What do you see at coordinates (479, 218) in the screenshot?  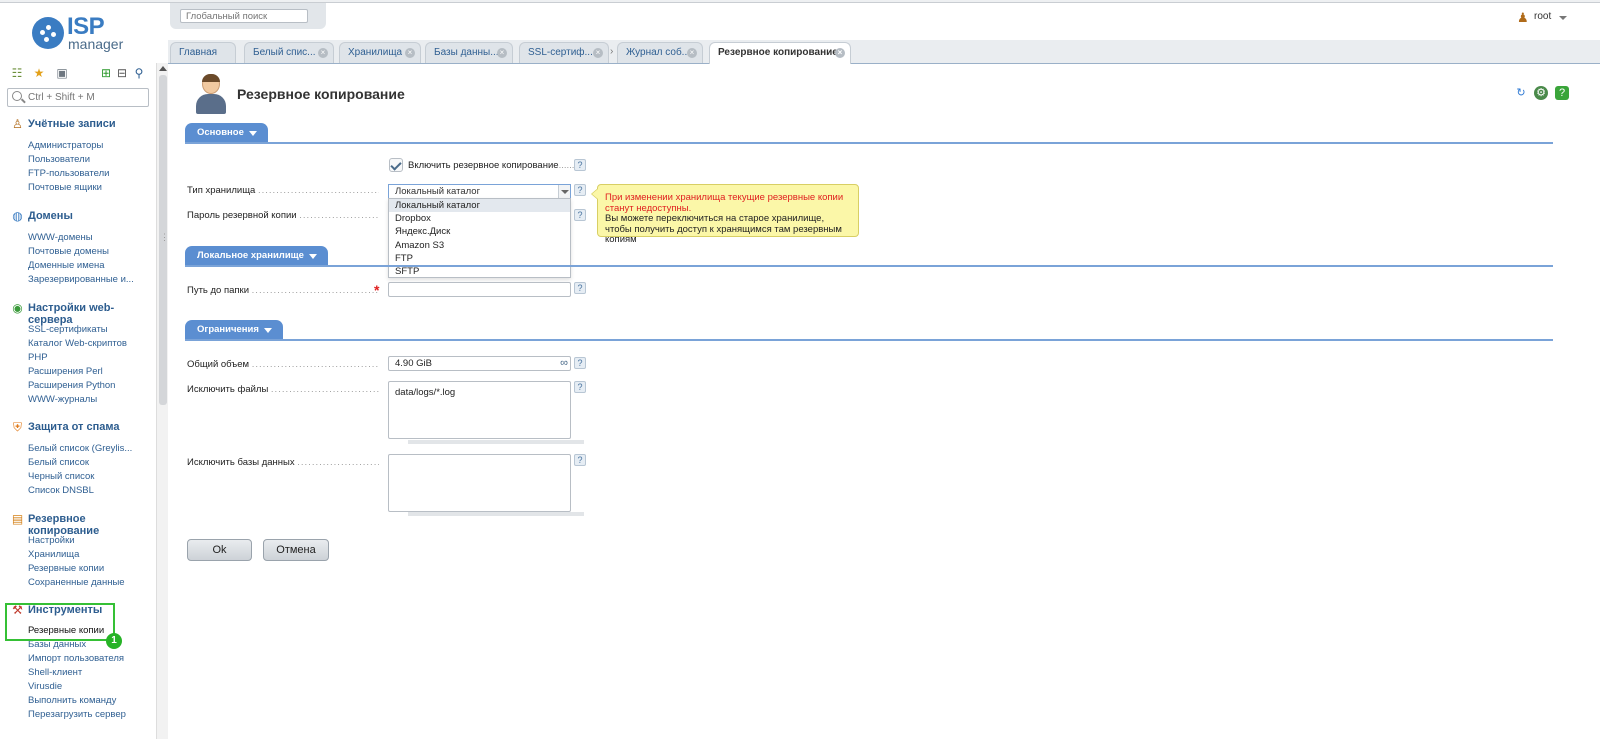 I see `dropdown-option-dropbox: Dropbox` at bounding box center [479, 218].